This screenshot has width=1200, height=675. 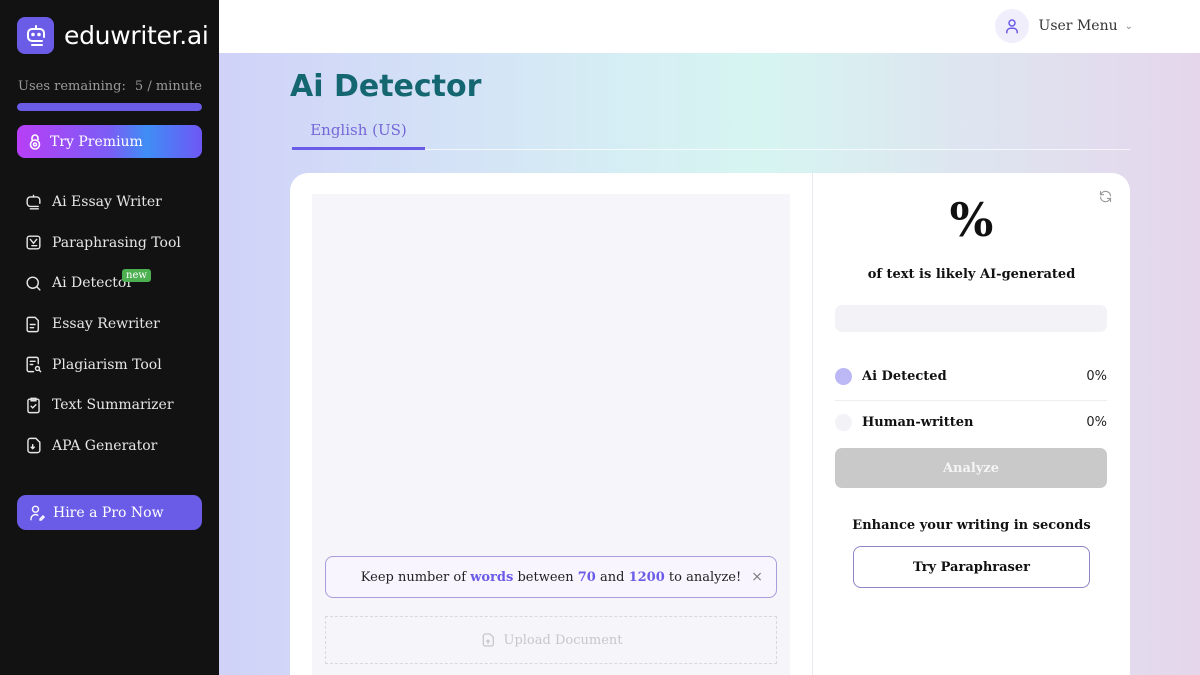 What do you see at coordinates (34, 364) in the screenshot?
I see `document-search-icon` at bounding box center [34, 364].